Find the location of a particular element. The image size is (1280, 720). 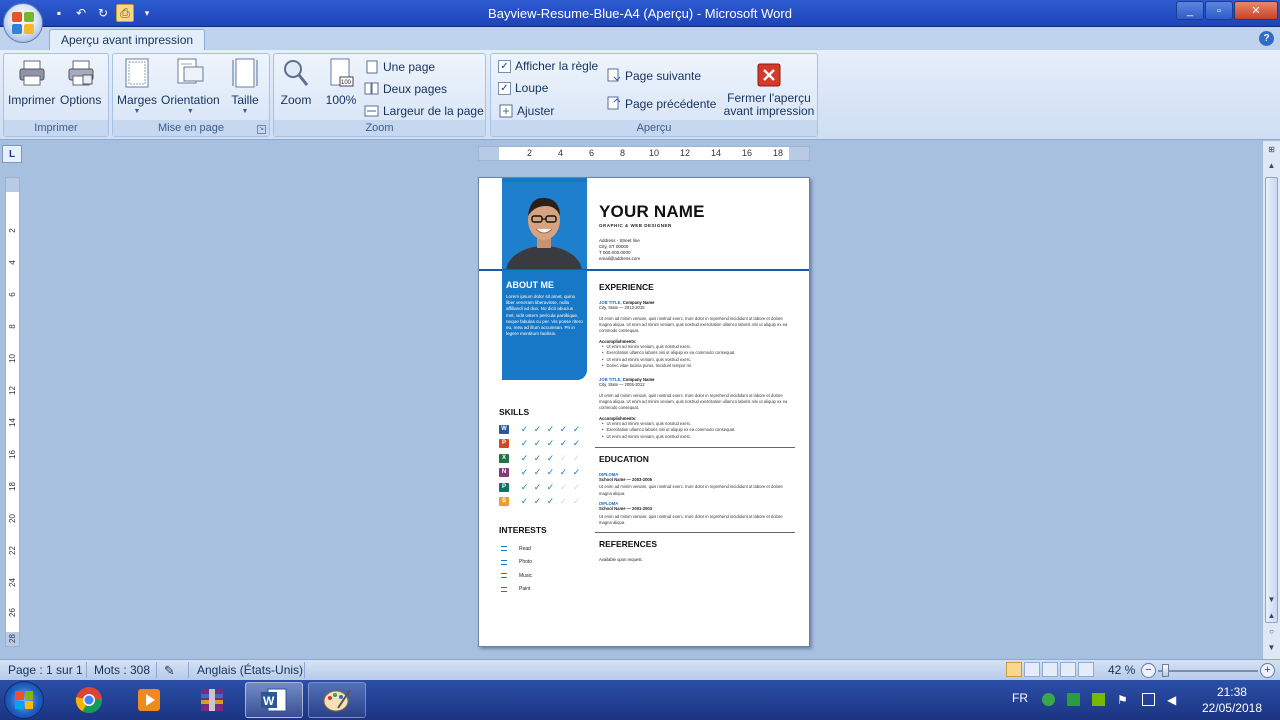

printer-icon is located at coordinates (32, 73).